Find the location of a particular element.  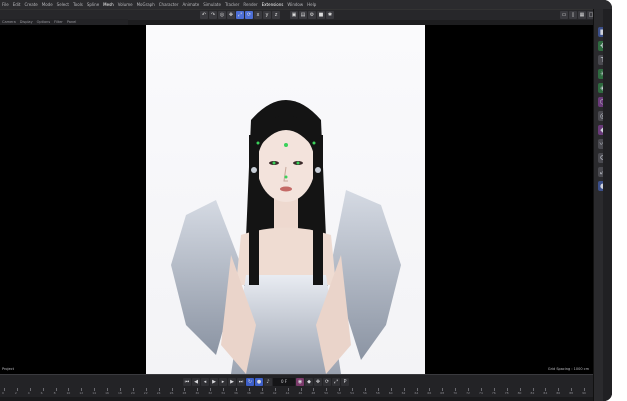

go-start-icon: ⏮ is located at coordinates (187, 382).